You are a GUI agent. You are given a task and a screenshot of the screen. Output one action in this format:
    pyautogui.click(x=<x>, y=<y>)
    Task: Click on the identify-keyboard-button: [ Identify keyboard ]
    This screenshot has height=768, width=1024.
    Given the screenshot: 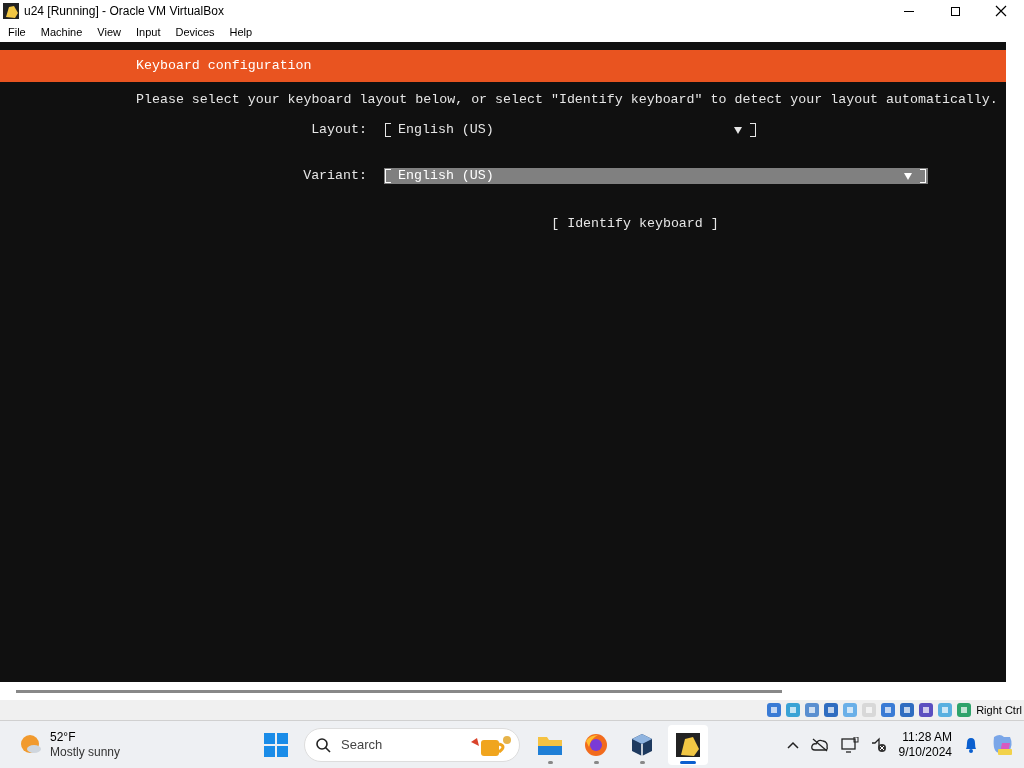 What is the action you would take?
    pyautogui.click(x=635, y=223)
    